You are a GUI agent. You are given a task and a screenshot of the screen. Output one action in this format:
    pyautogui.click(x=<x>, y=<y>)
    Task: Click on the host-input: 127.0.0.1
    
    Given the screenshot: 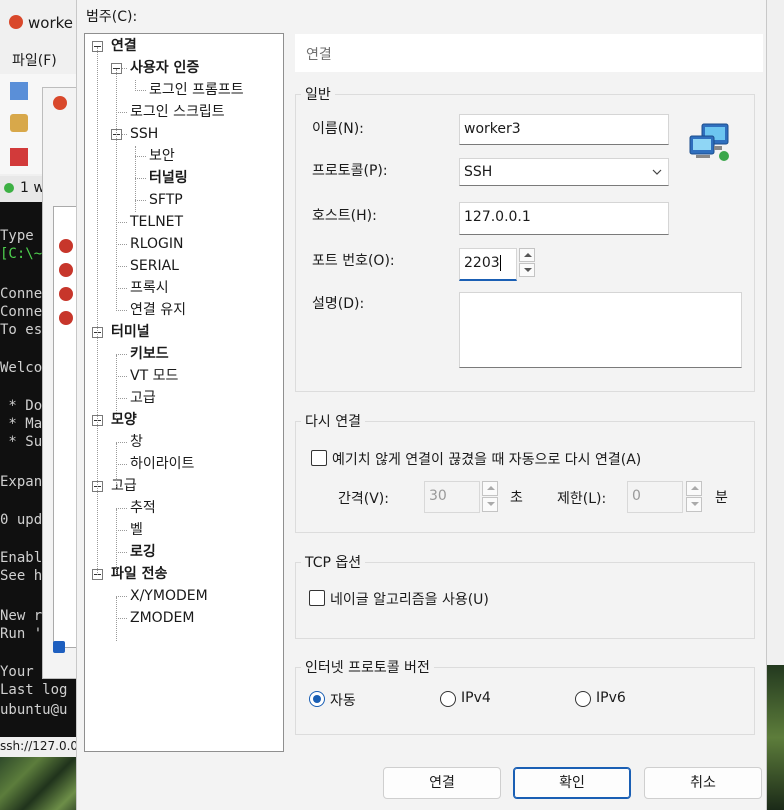 What is the action you would take?
    pyautogui.click(x=564, y=218)
    